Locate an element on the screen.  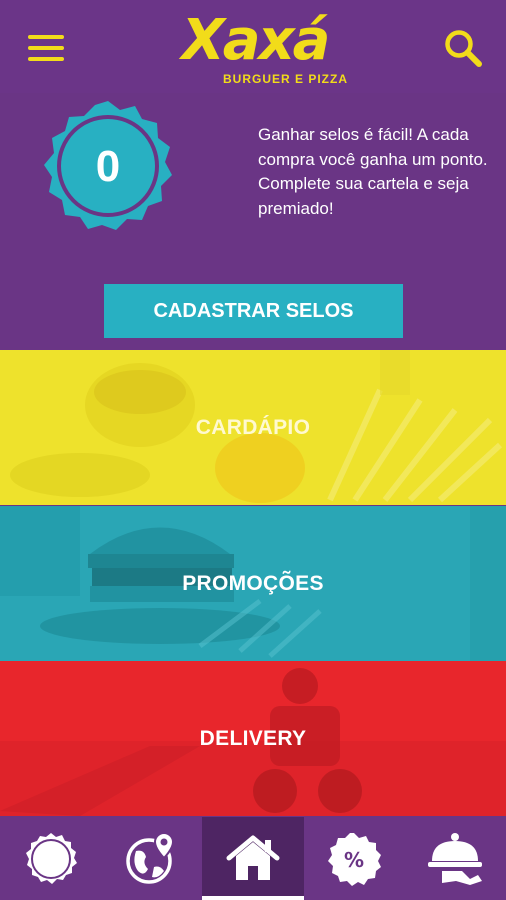
search-icon is located at coordinates (463, 48).